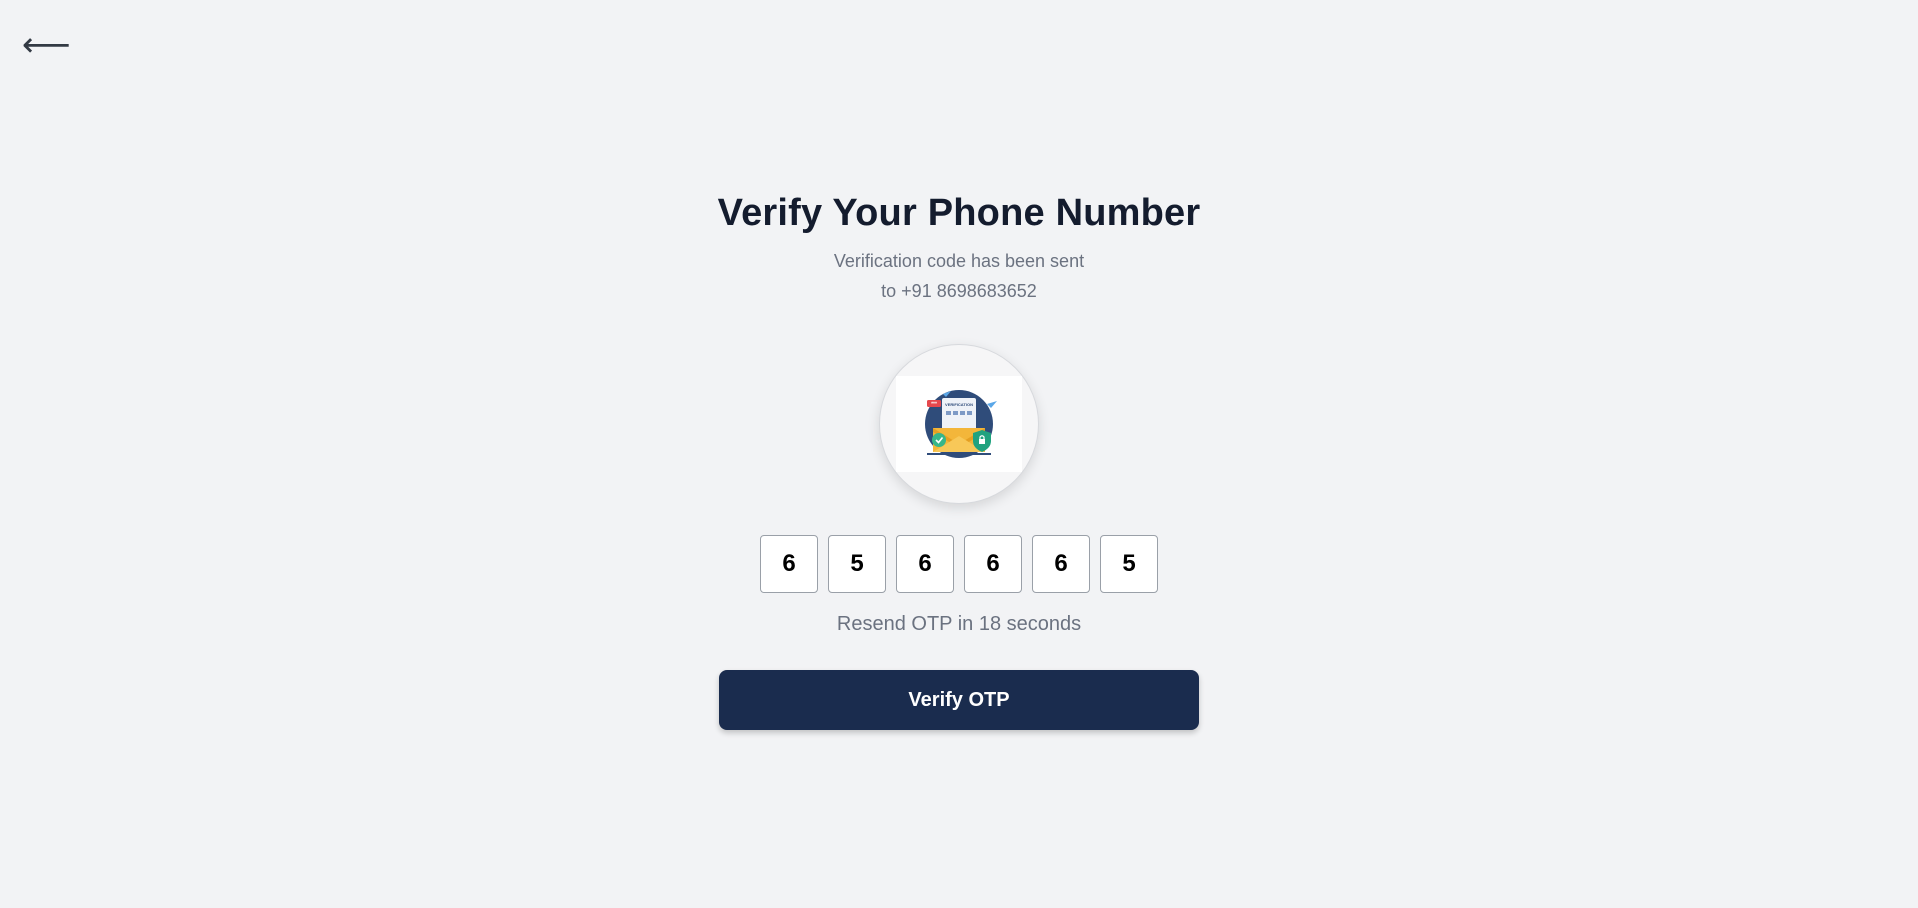  I want to click on otp-input-group, so click(959, 564).